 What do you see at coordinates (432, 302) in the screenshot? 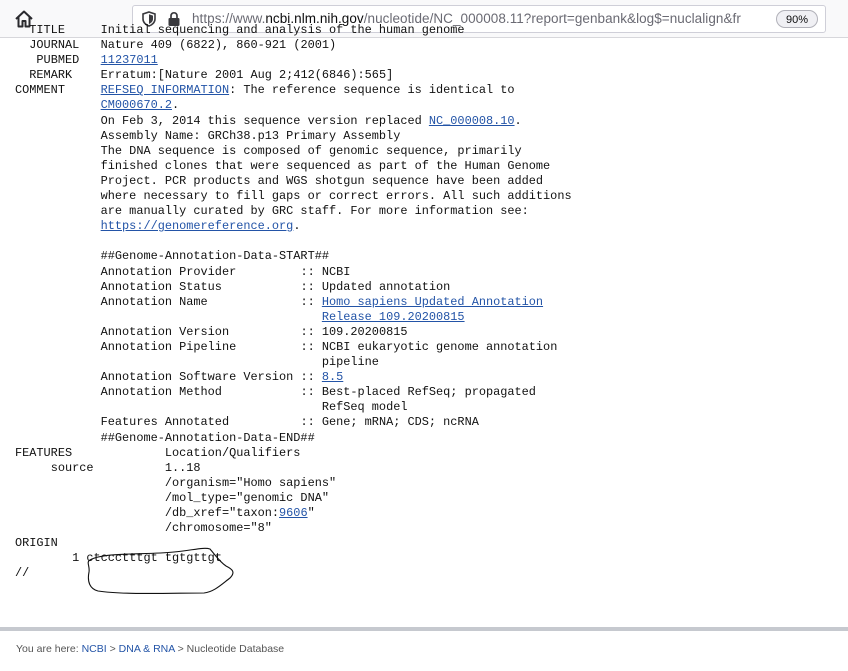
I see `annotation-release-link: Homo sapiens Updated Annotation` at bounding box center [432, 302].